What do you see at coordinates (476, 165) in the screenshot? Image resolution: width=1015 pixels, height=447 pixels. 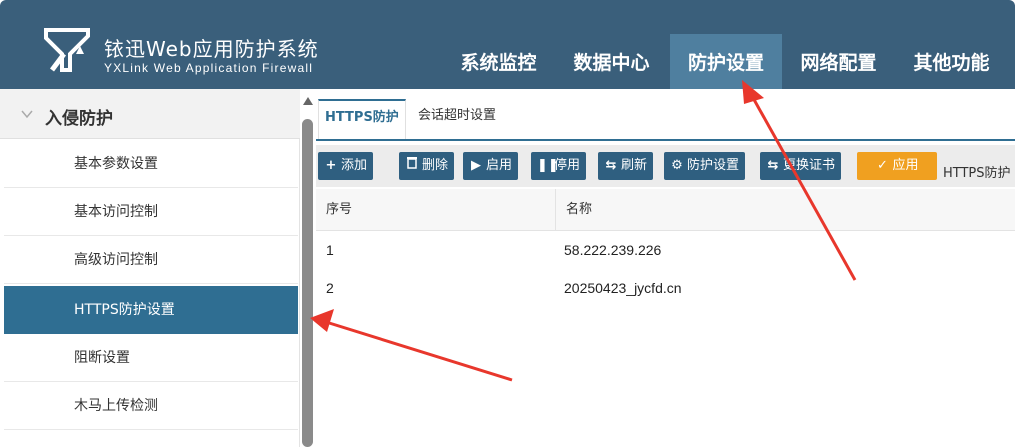 I see `play-icon: ▶` at bounding box center [476, 165].